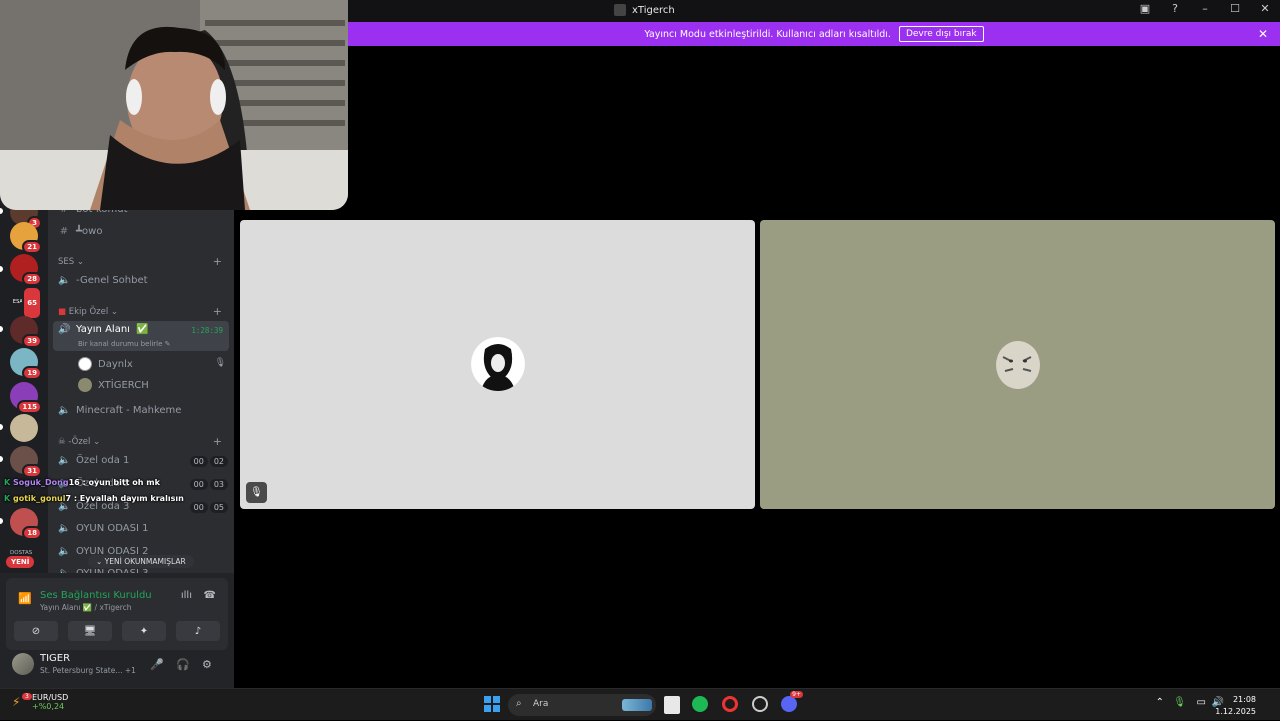 This screenshot has width=1280, height=721. Describe the element at coordinates (79, 442) in the screenshot. I see `category-ozel: ☠ -Özel ⌄` at that location.